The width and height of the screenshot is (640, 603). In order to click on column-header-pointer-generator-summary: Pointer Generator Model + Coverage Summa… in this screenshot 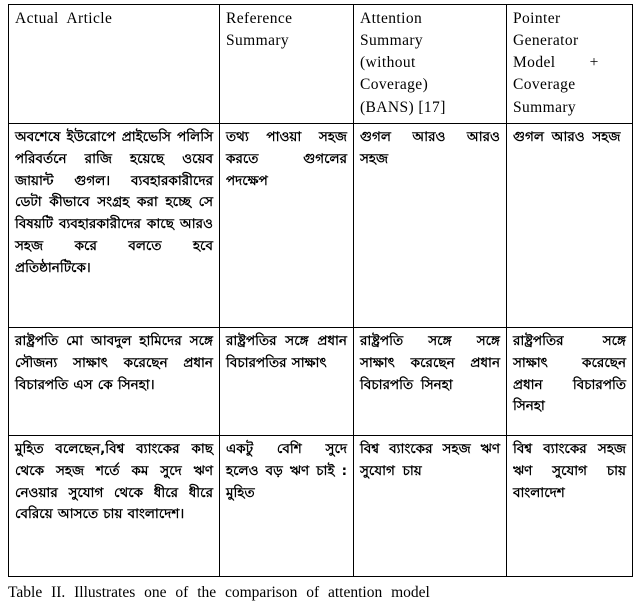, I will do `click(569, 64)`.